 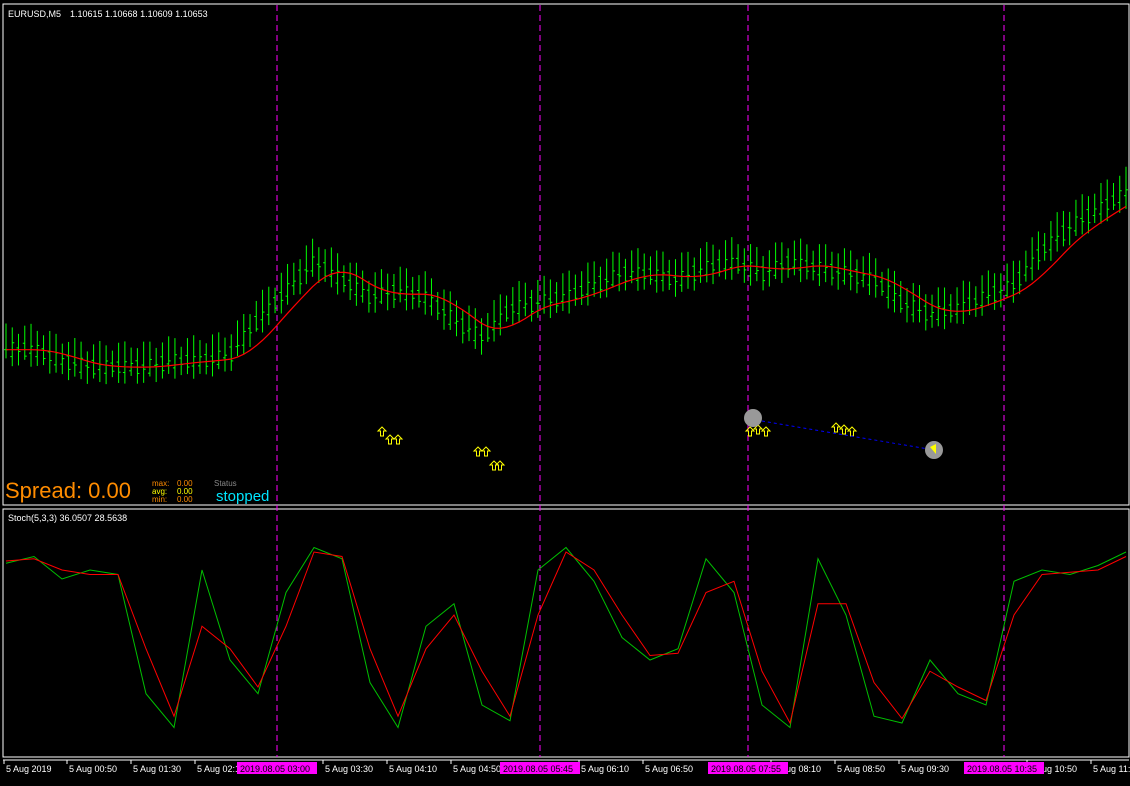 I want to click on symbol-label: EURUSD,M5, so click(x=34, y=14).